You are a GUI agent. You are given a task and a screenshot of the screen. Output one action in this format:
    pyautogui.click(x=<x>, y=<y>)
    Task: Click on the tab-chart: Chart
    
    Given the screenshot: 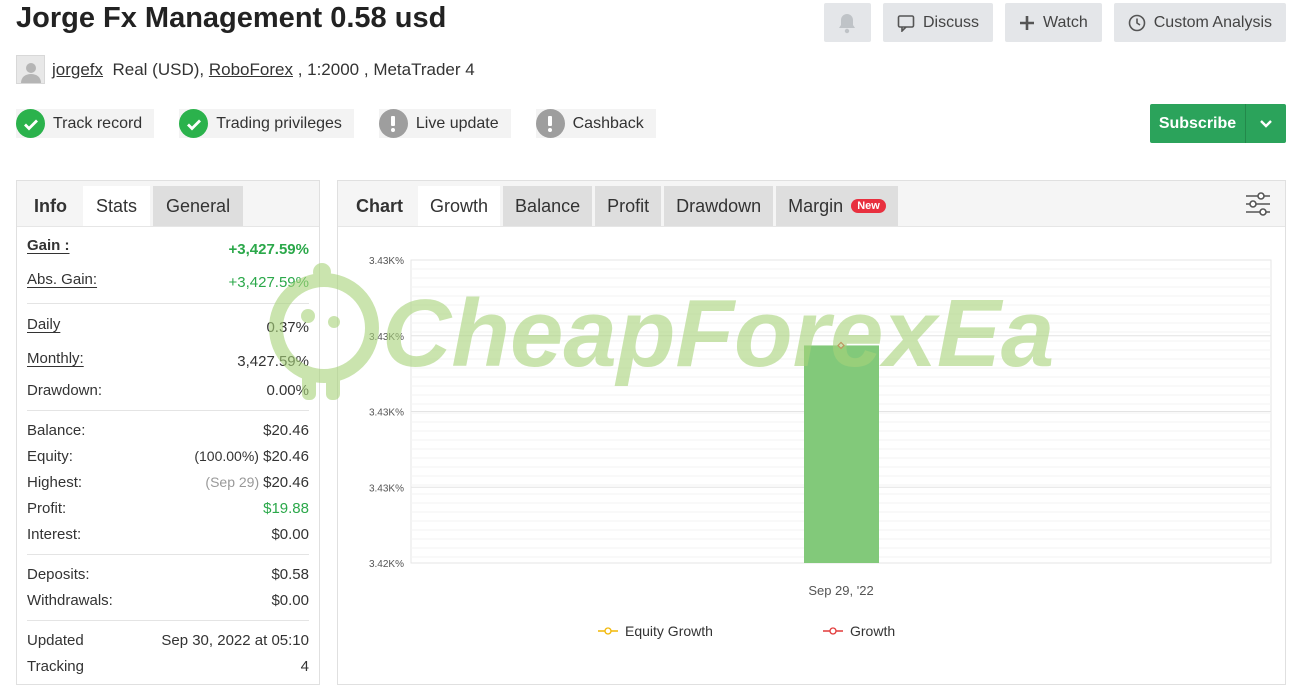 What is the action you would take?
    pyautogui.click(x=379, y=206)
    